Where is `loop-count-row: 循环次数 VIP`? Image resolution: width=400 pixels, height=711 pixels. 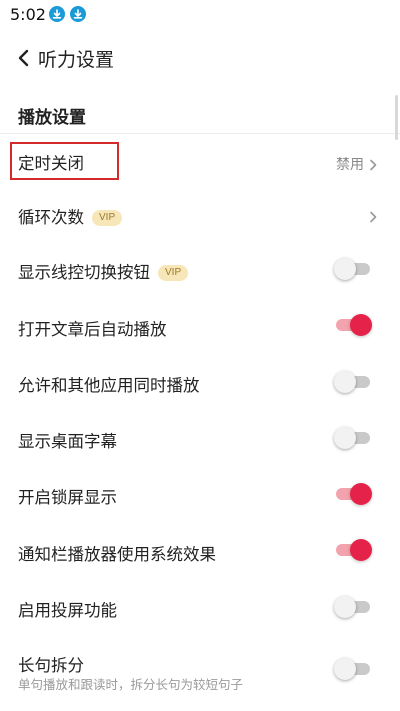 loop-count-row: 循环次数 VIP is located at coordinates (200, 214).